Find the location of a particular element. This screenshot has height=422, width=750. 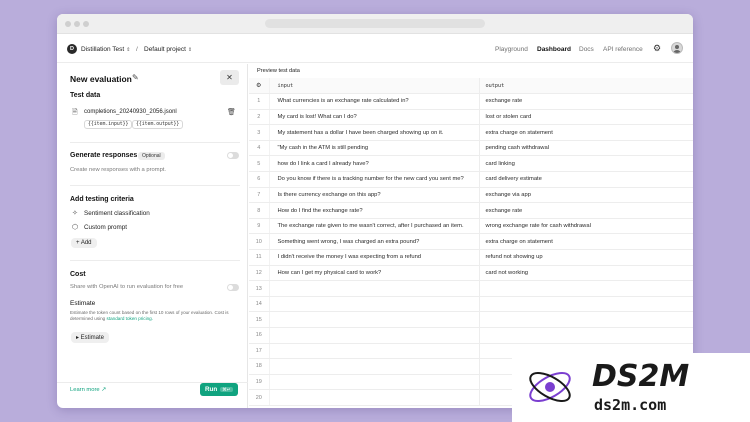

optional-badge: Optional is located at coordinates (151, 156).